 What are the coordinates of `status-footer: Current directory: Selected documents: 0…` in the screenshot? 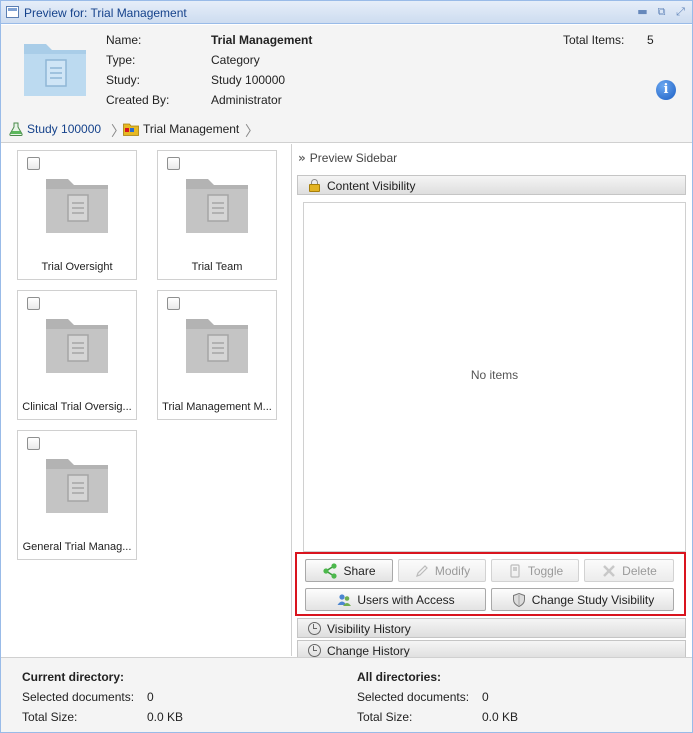 It's located at (346, 694).